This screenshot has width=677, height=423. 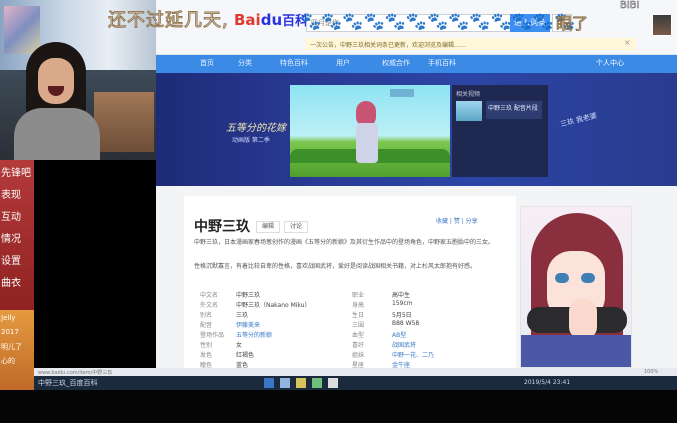 I want to click on info-key: 别名, so click(x=206, y=315).